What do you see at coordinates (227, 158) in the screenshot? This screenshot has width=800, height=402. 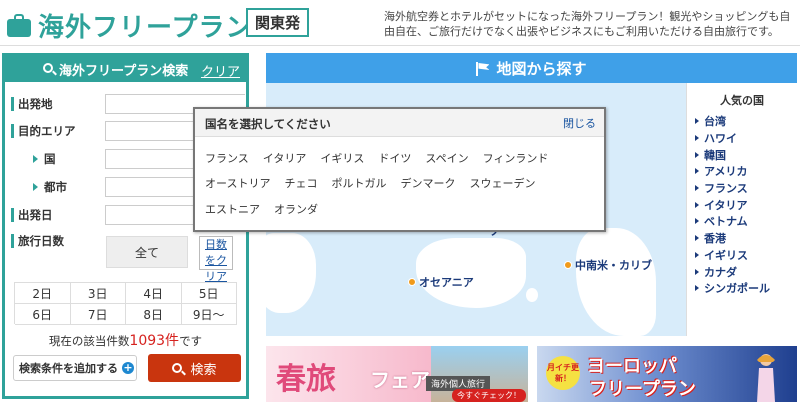 I see `country-option: フランス` at bounding box center [227, 158].